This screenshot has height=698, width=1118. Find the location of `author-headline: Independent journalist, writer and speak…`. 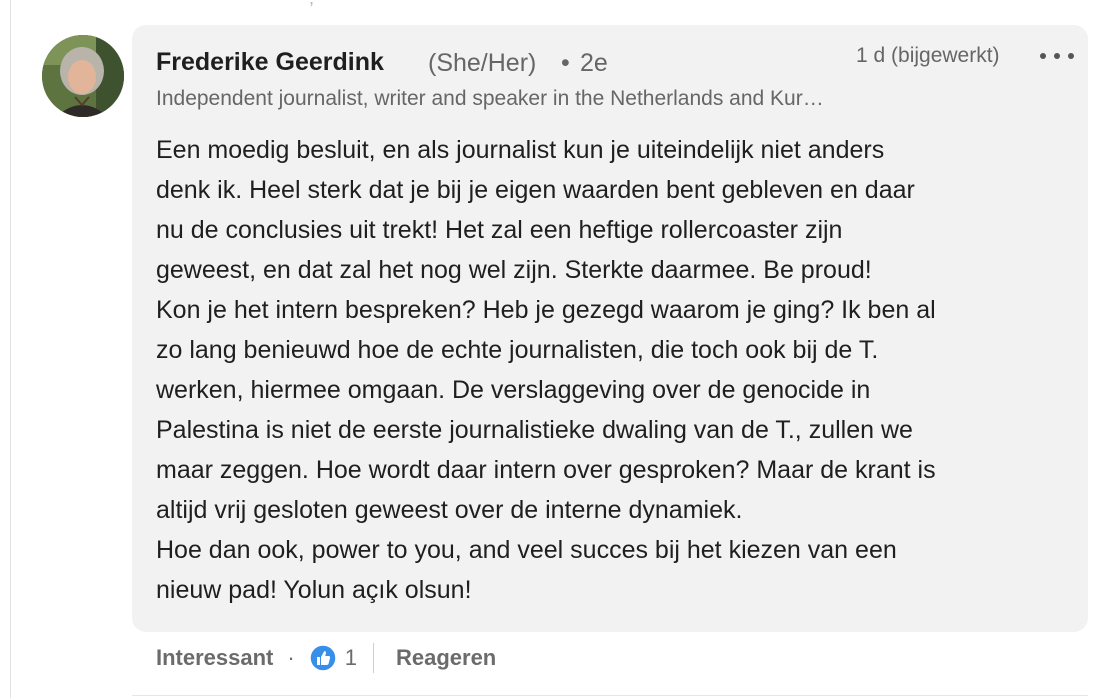

author-headline: Independent journalist, writer and speak… is located at coordinates (490, 98).